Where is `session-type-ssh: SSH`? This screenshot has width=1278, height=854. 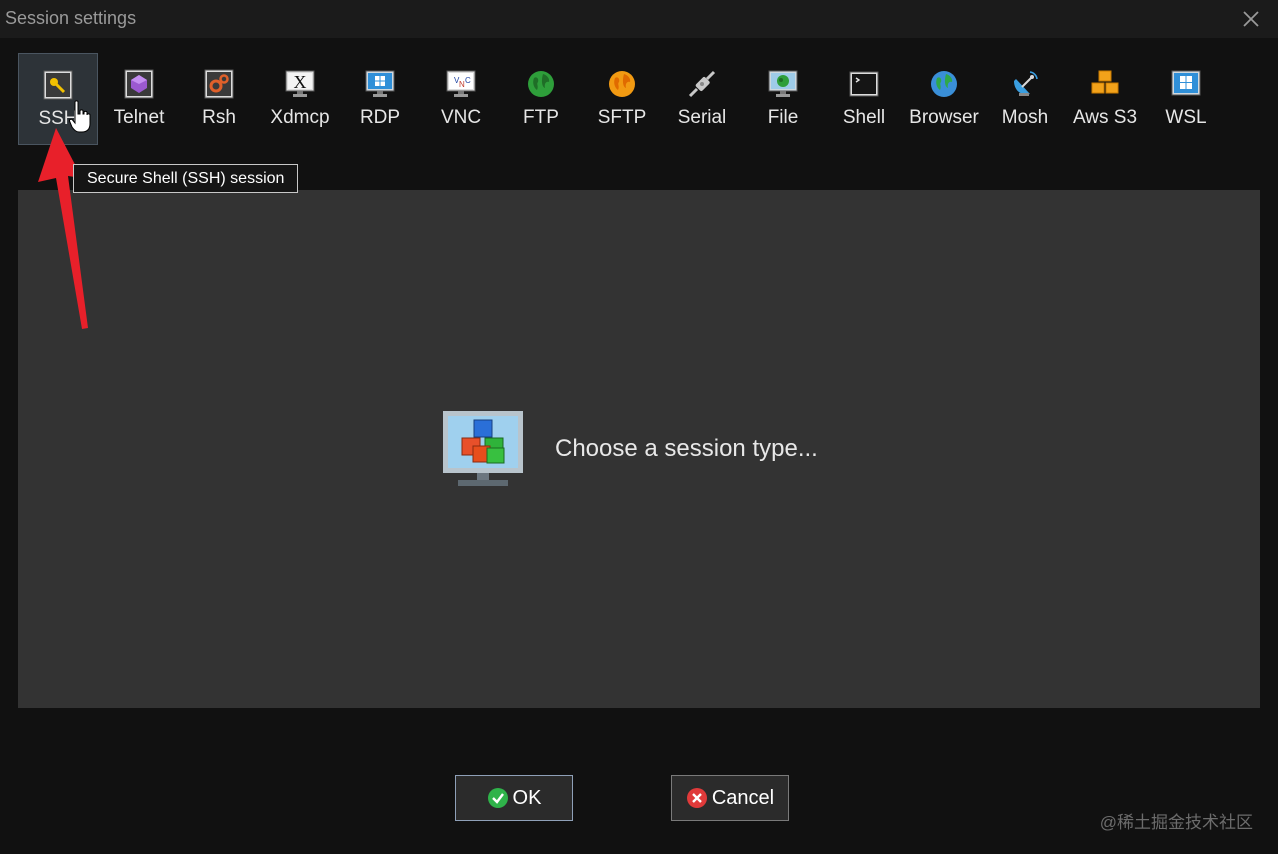
session-type-ssh: SSH is located at coordinates (58, 99).